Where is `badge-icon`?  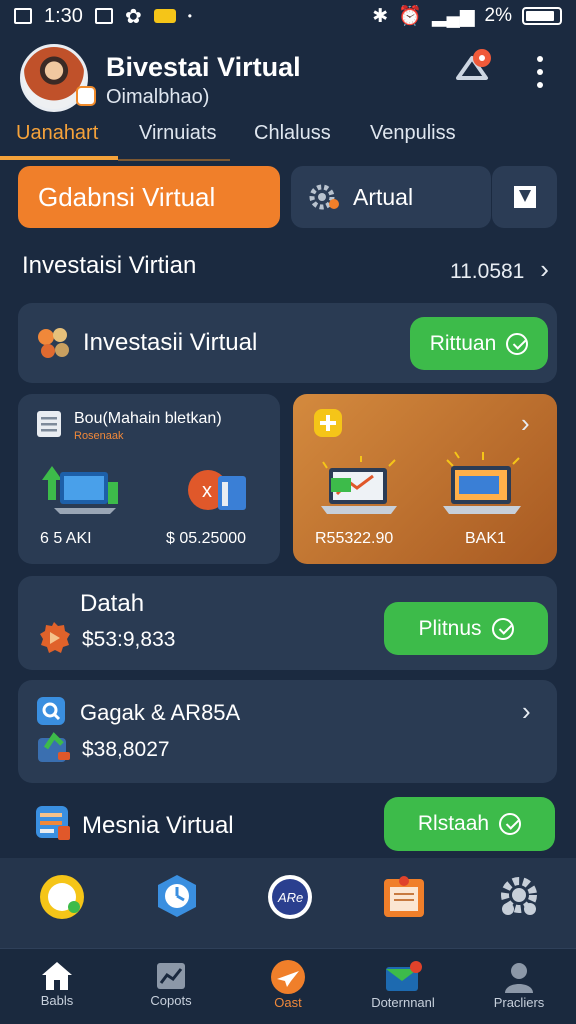 badge-icon is located at coordinates (55, 637).